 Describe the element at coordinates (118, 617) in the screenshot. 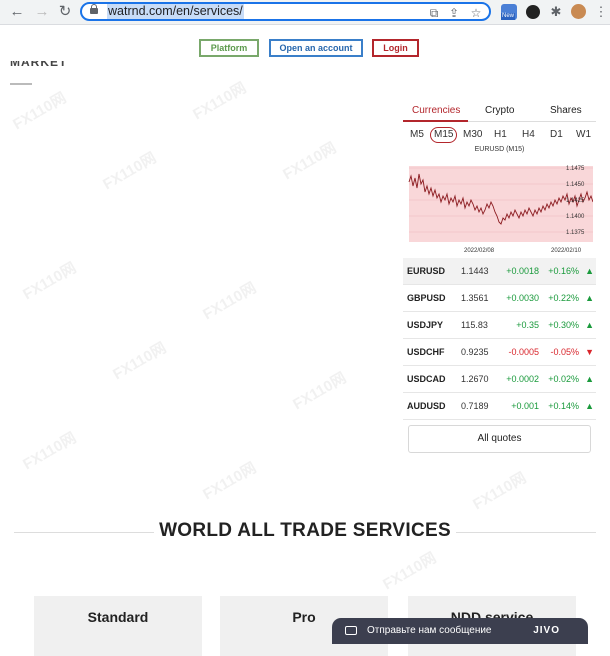

I see `card-title: Standard` at that location.